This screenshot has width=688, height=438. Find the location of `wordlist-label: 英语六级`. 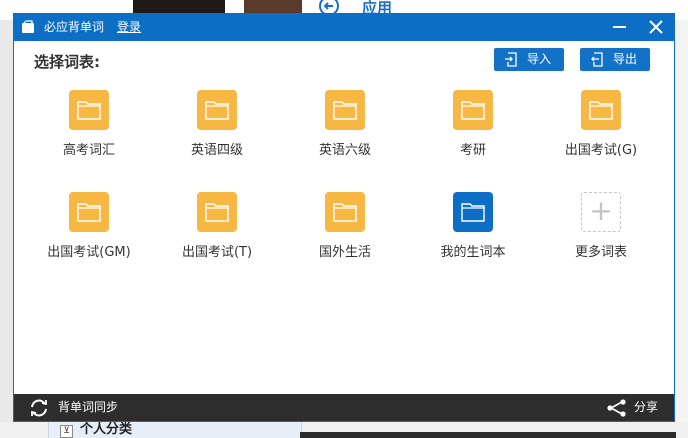

wordlist-label: 英语六级 is located at coordinates (344, 150).